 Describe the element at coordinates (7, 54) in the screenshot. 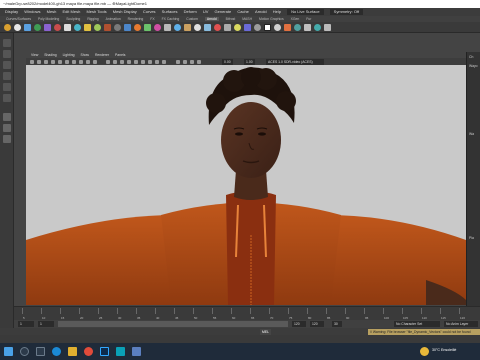

I see `lasso-tool-icon` at that location.